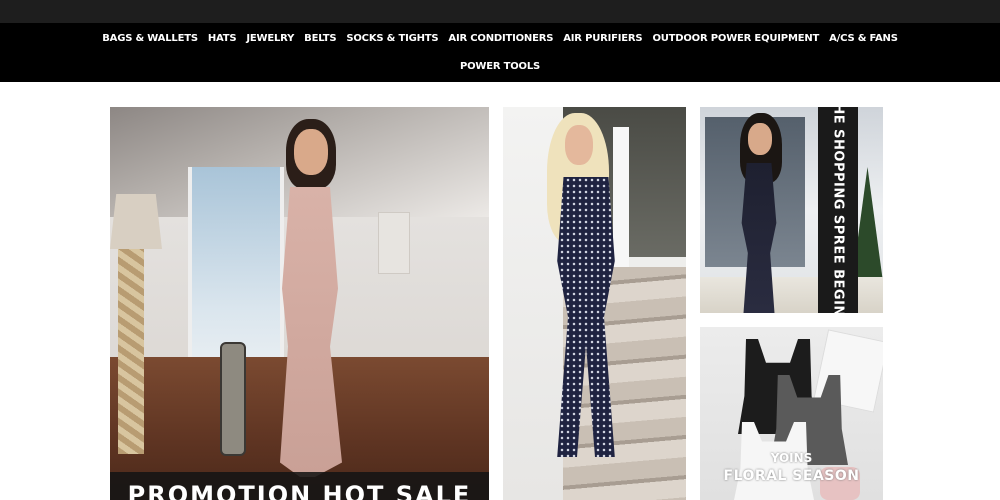  I want to click on nav-item-acs-fans: A/CS & FANS, so click(863, 38).